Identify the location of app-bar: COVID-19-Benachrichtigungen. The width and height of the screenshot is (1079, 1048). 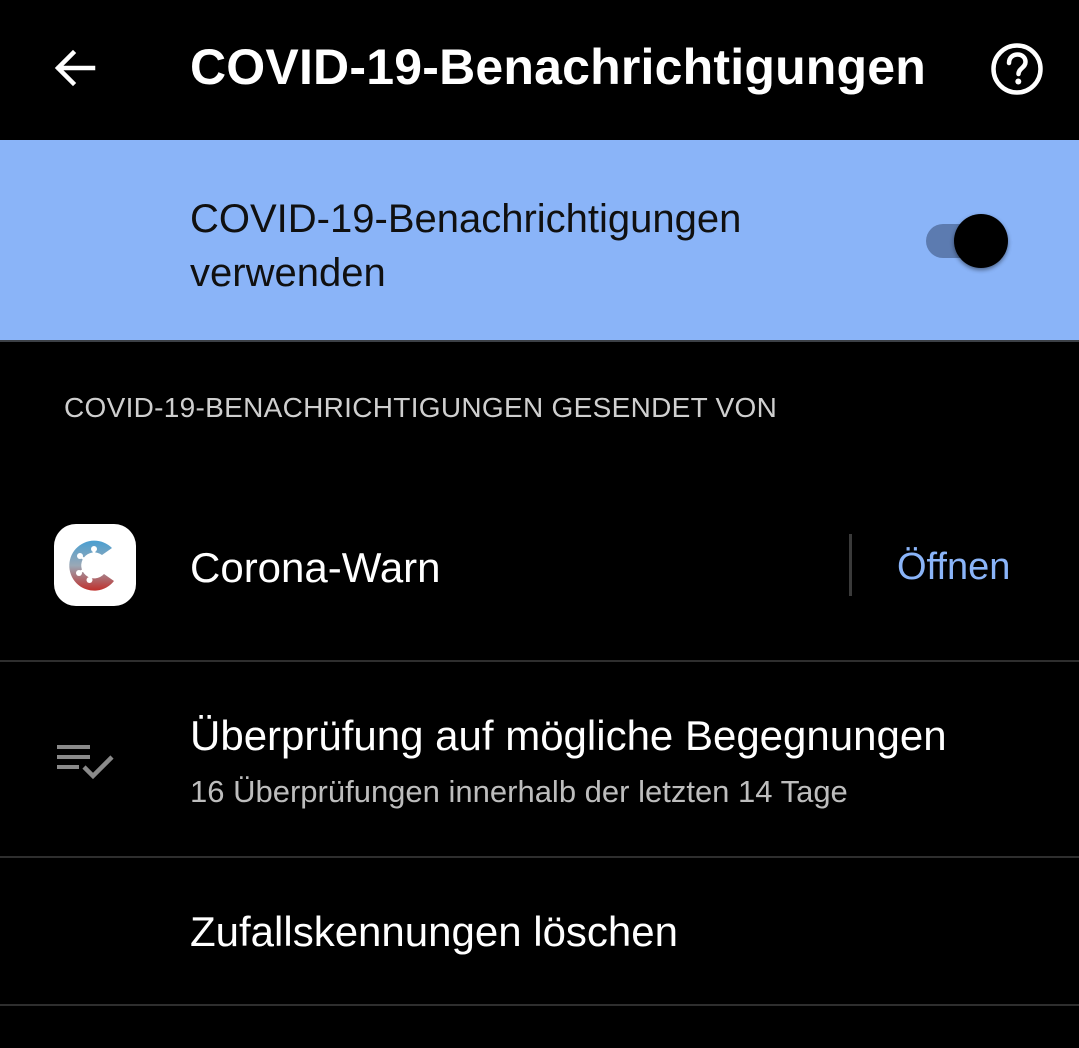
(539, 70).